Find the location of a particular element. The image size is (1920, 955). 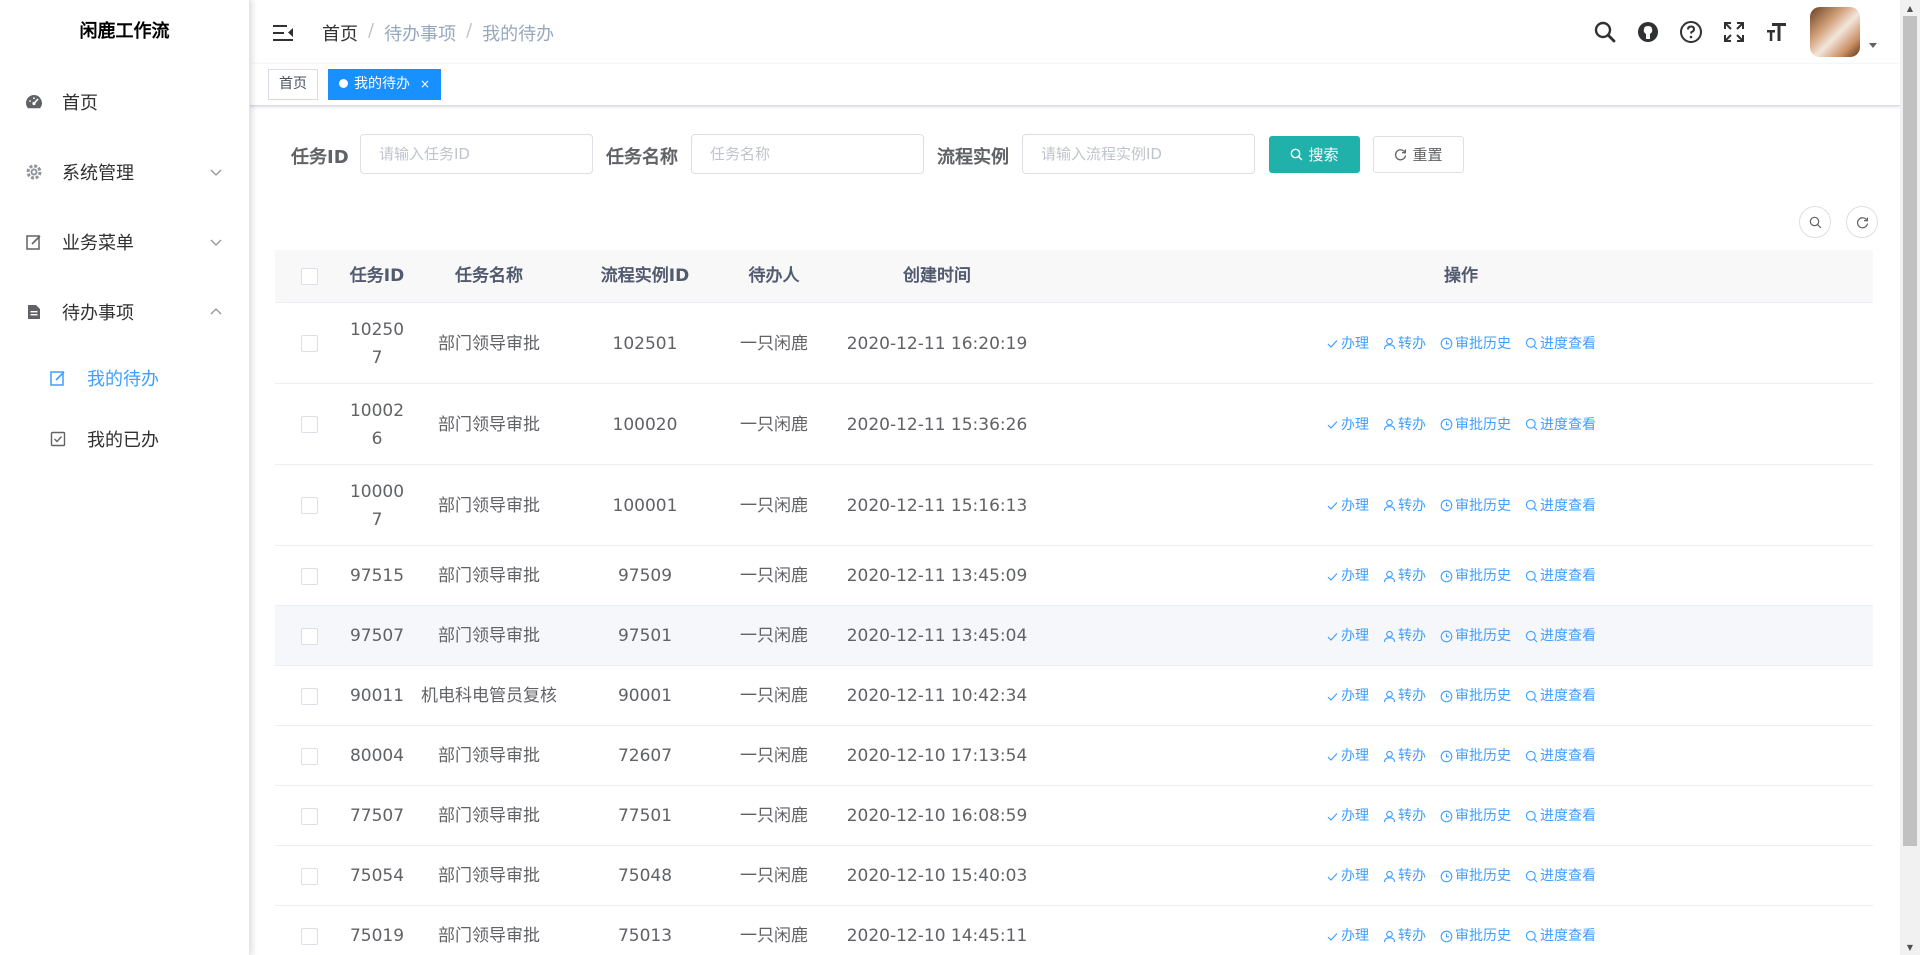

caret-down-icon is located at coordinates (1873, 45).